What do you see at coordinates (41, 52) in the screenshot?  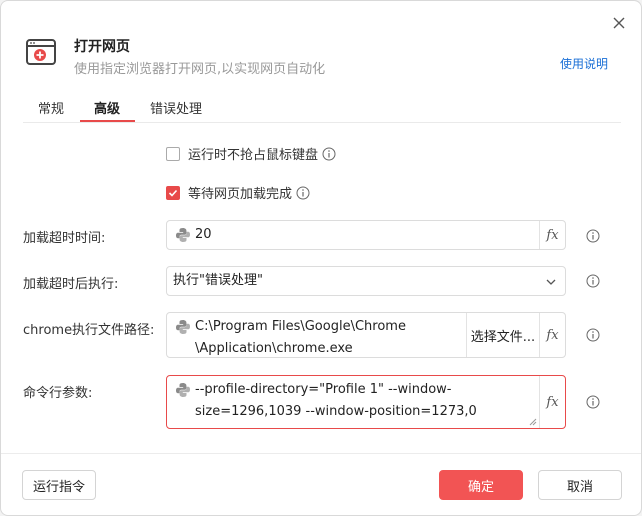 I see `browser-open-icon` at bounding box center [41, 52].